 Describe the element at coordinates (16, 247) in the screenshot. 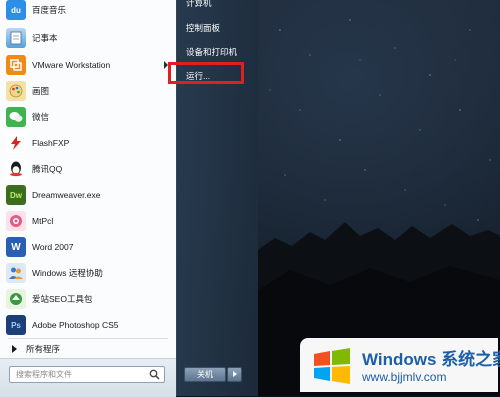

I see `word-icon: W` at that location.